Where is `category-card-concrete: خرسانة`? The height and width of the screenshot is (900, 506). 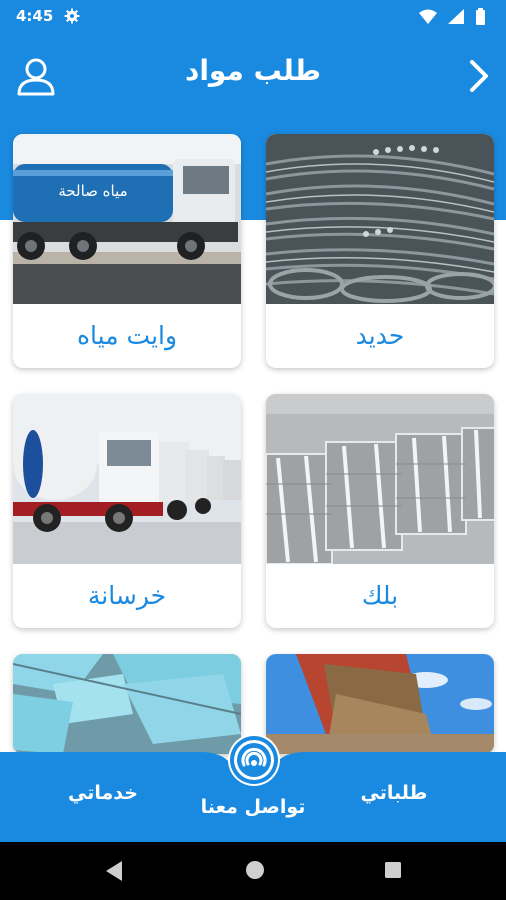
category-card-concrete: خرسانة is located at coordinates (127, 511).